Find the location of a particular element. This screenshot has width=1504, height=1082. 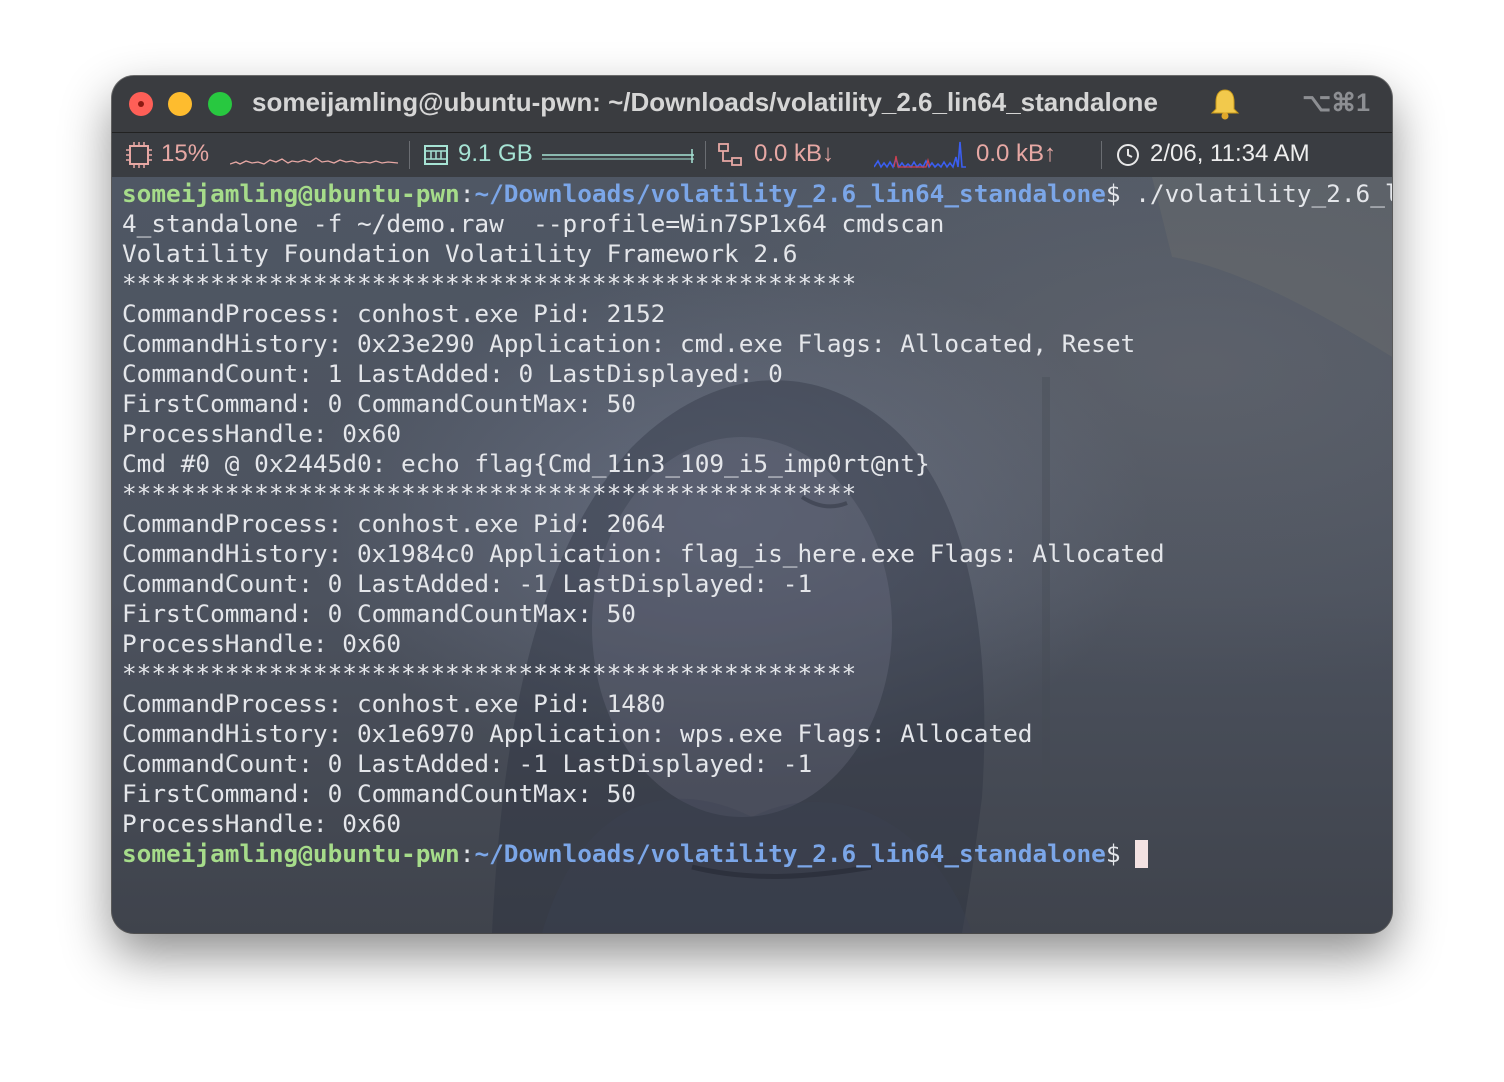

network-download: 0.0 kB↓ is located at coordinates (794, 153).